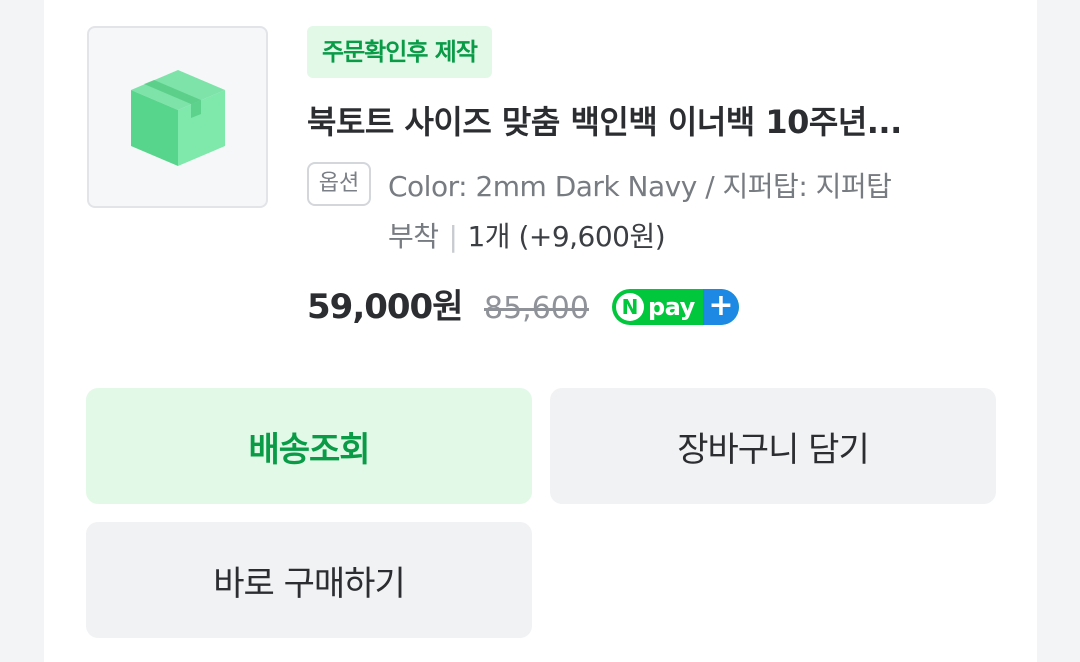 Image resolution: width=1080 pixels, height=662 pixels. Describe the element at coordinates (399, 52) in the screenshot. I see `made-to-order-badge: 주문확인후 제작` at that location.